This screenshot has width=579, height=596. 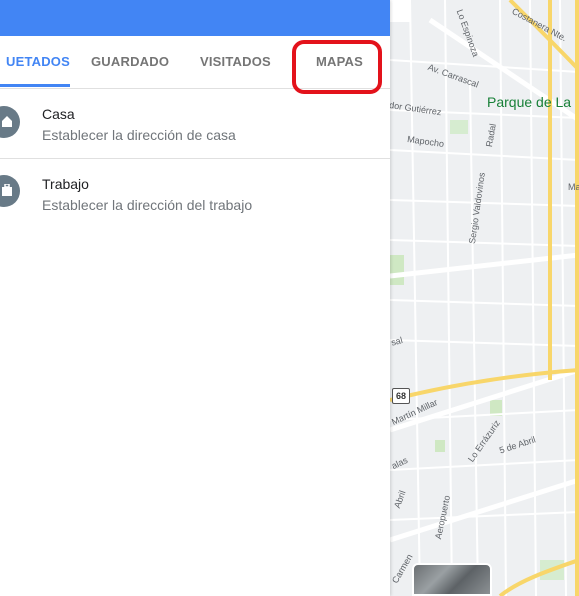 What do you see at coordinates (65, 184) in the screenshot?
I see `list-item-title: Trabajo` at bounding box center [65, 184].